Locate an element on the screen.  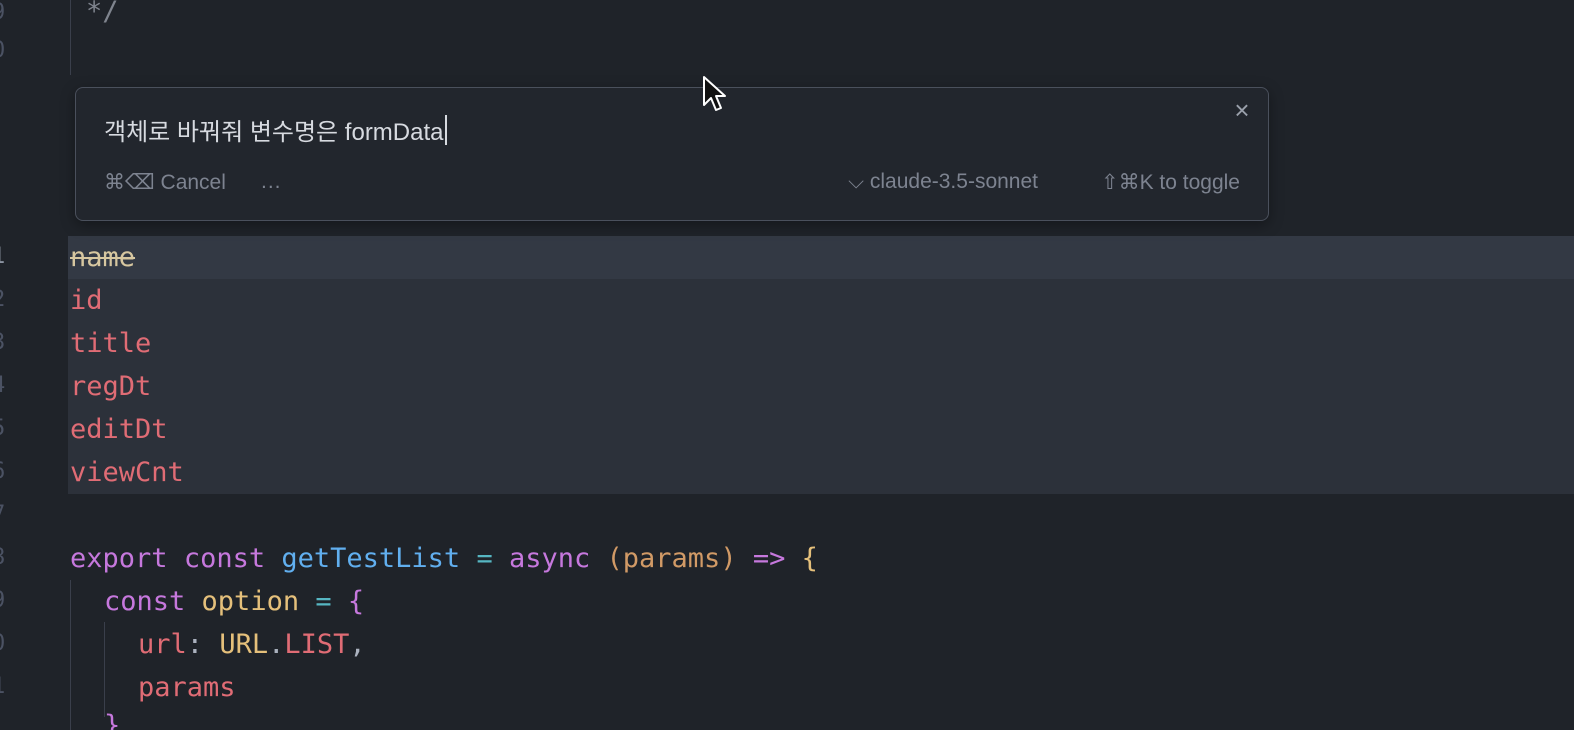
colon: : is located at coordinates (195, 644).